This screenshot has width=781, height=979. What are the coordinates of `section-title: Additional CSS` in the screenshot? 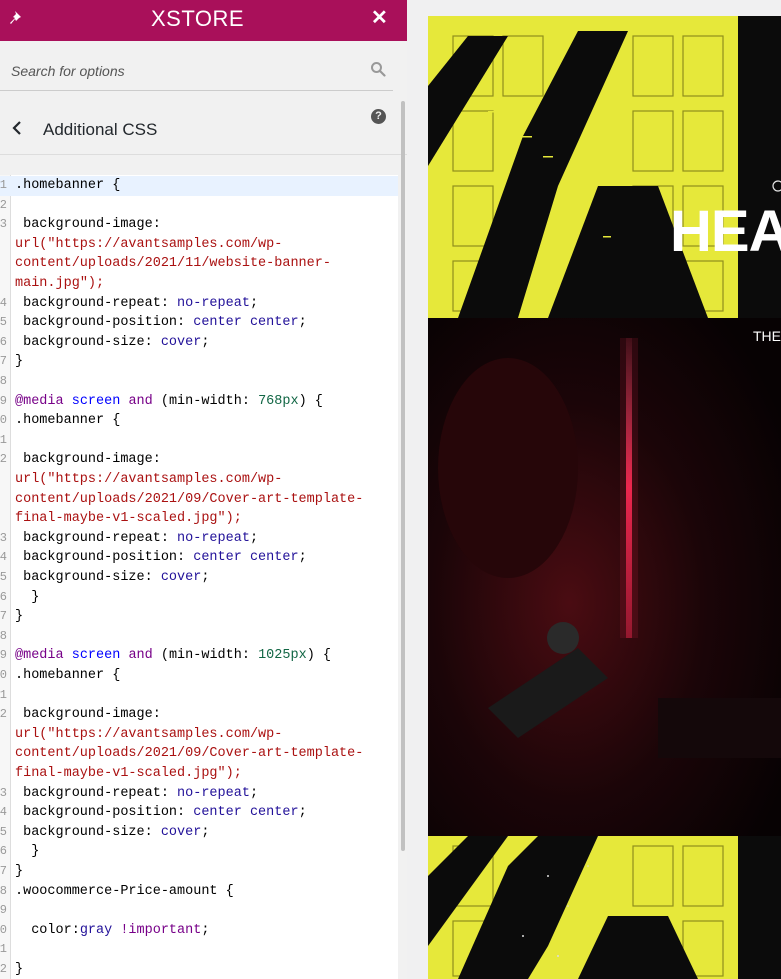 It's located at (100, 129).